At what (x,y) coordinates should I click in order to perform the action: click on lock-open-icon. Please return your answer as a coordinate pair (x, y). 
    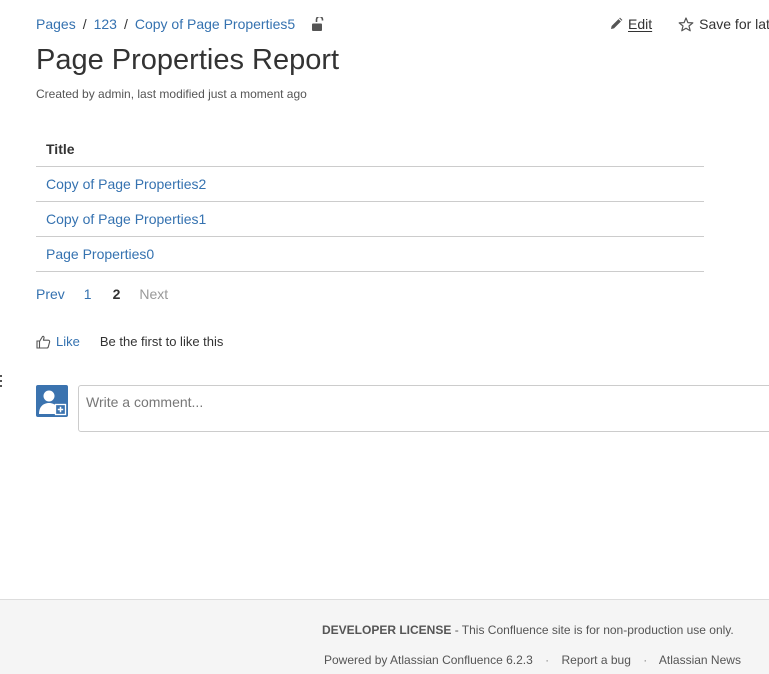
    Looking at the image, I should click on (317, 24).